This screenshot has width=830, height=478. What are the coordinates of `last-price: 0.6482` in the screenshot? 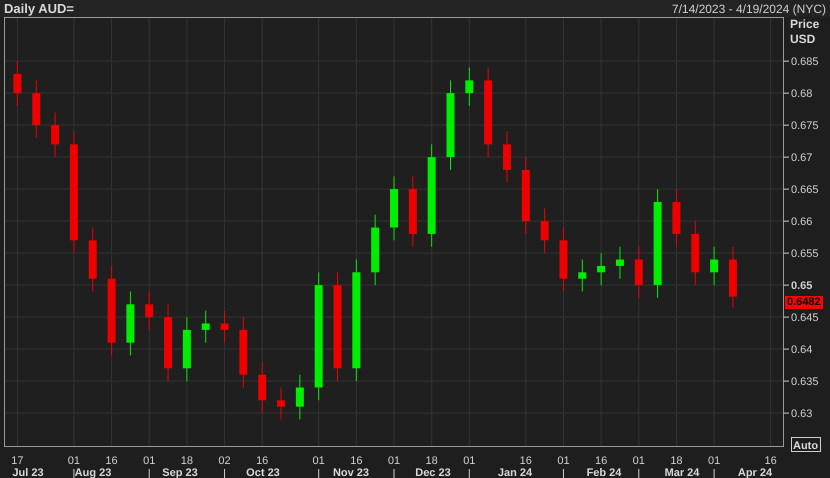 It's located at (804, 302).